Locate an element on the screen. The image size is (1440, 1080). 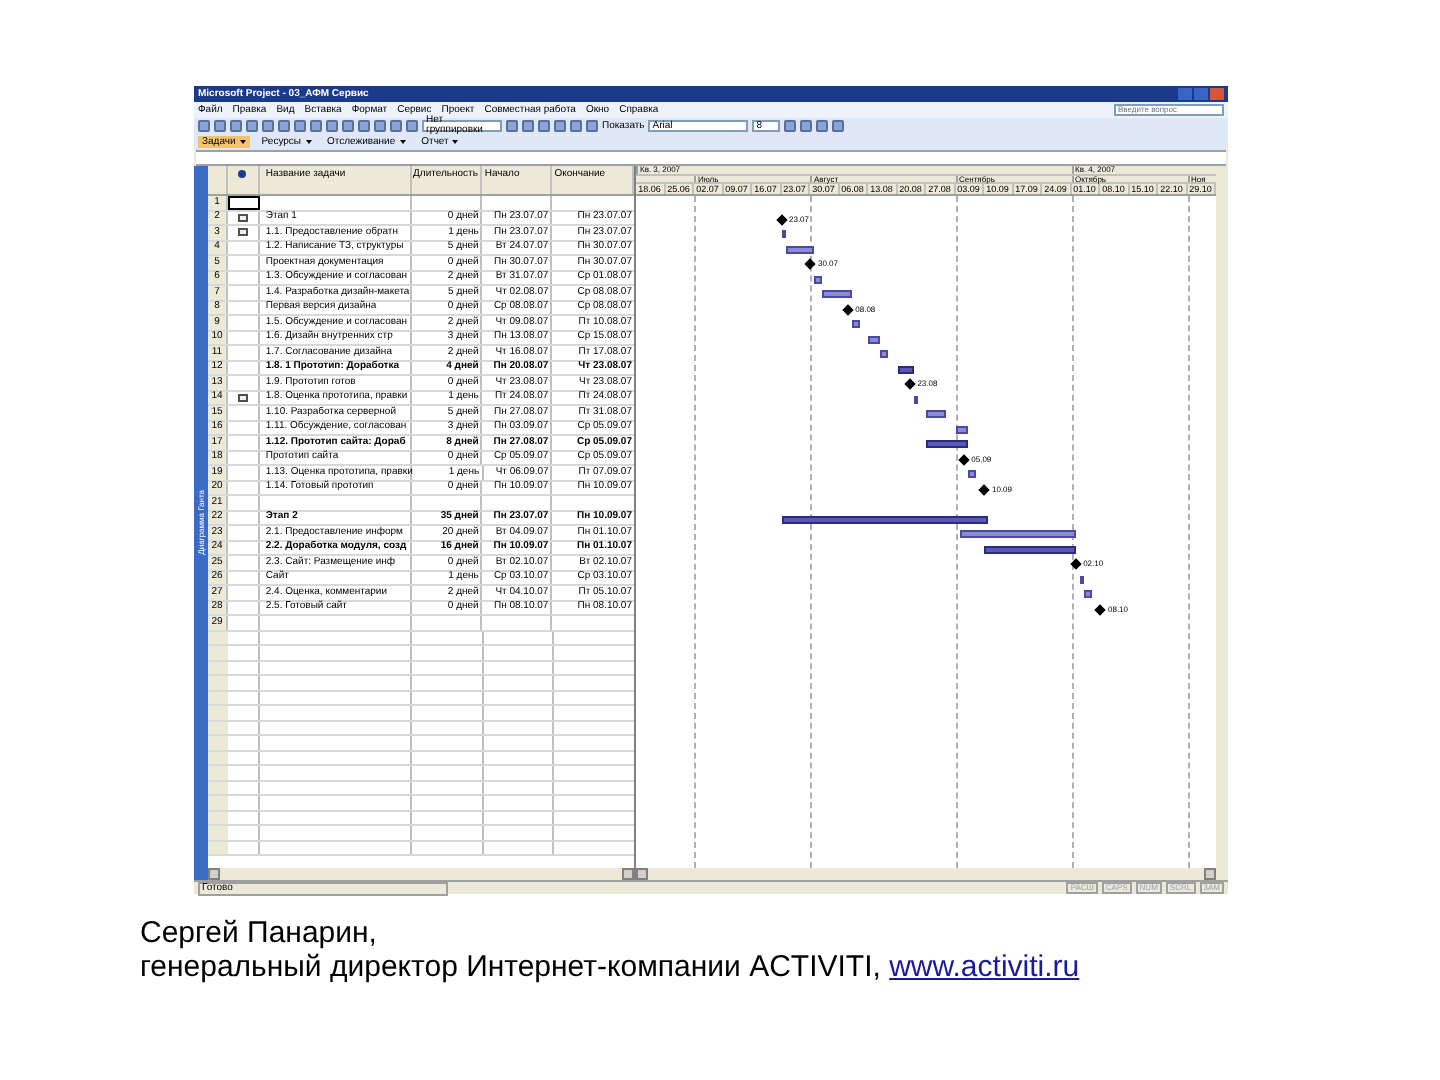
entry-field is located at coordinates (711, 158).